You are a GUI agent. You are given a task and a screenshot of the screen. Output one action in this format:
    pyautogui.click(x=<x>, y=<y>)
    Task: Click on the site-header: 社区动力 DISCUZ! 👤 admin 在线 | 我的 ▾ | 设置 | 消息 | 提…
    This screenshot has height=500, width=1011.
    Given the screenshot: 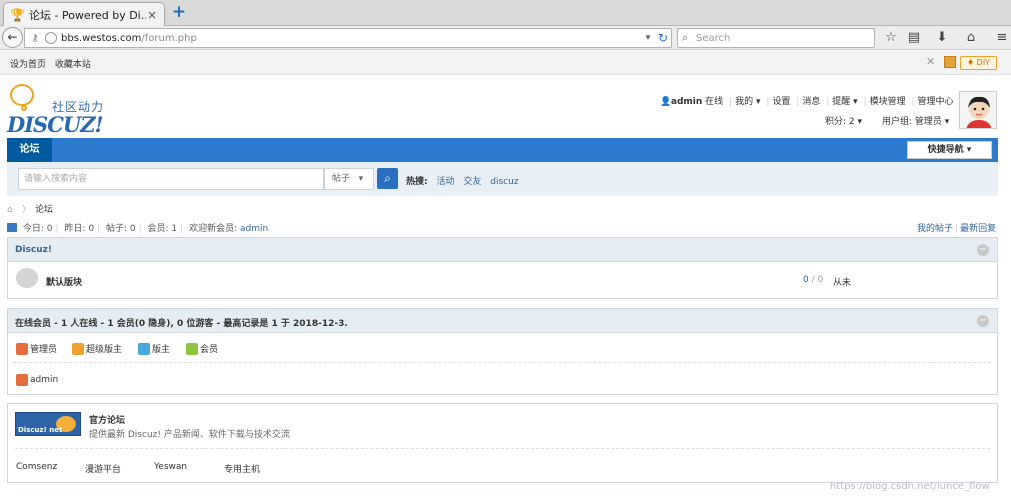 What is the action you would take?
    pyautogui.click(x=505, y=107)
    